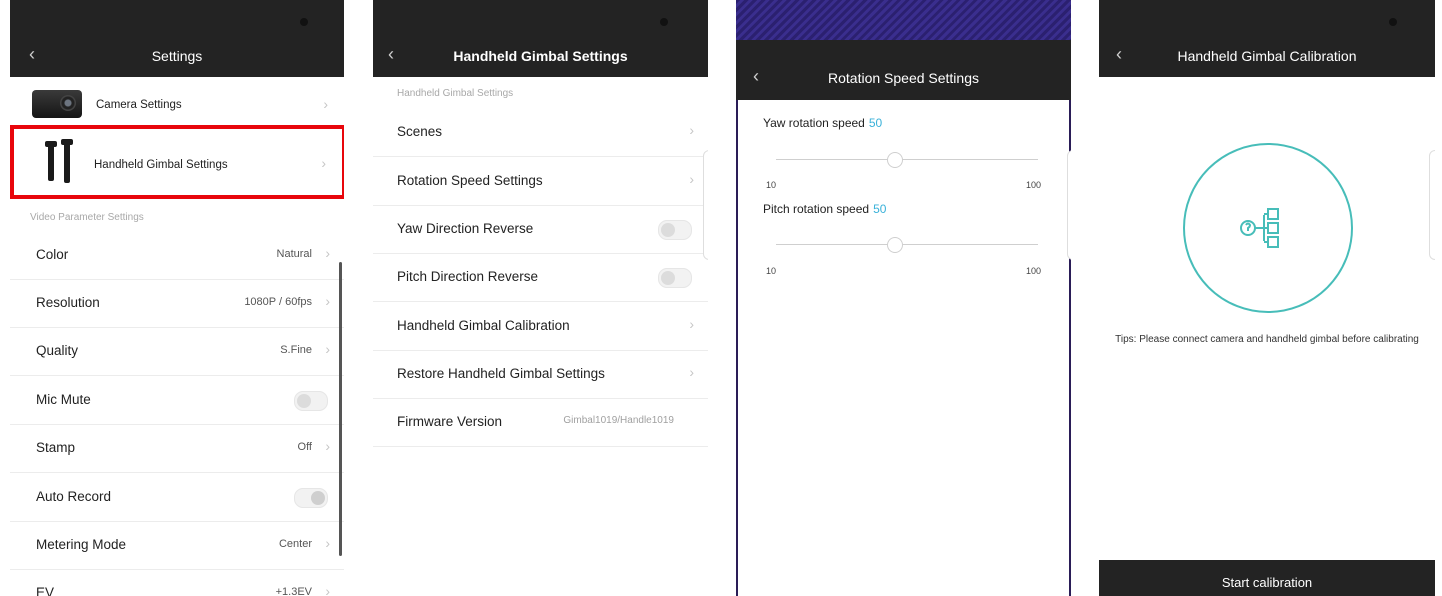  Describe the element at coordinates (771, 271) in the screenshot. I see `pitch-min-label: 10` at that location.